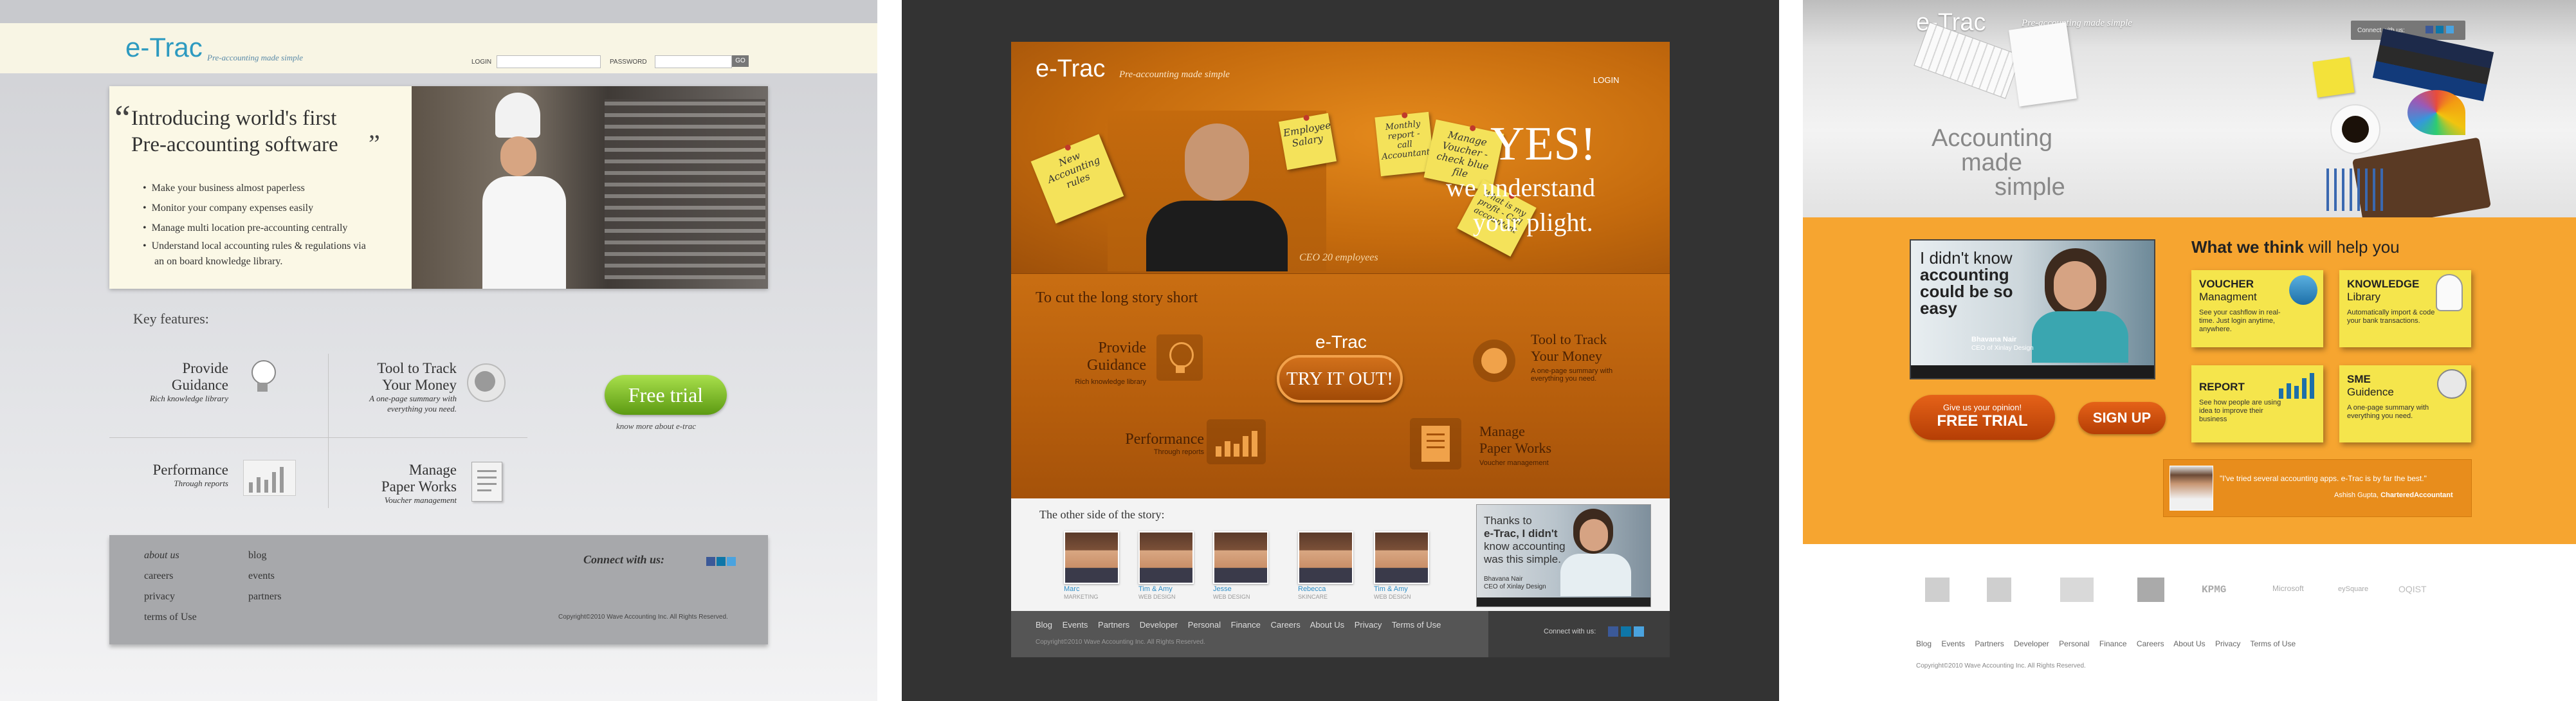  I want to click on chef-hat, so click(517, 115).